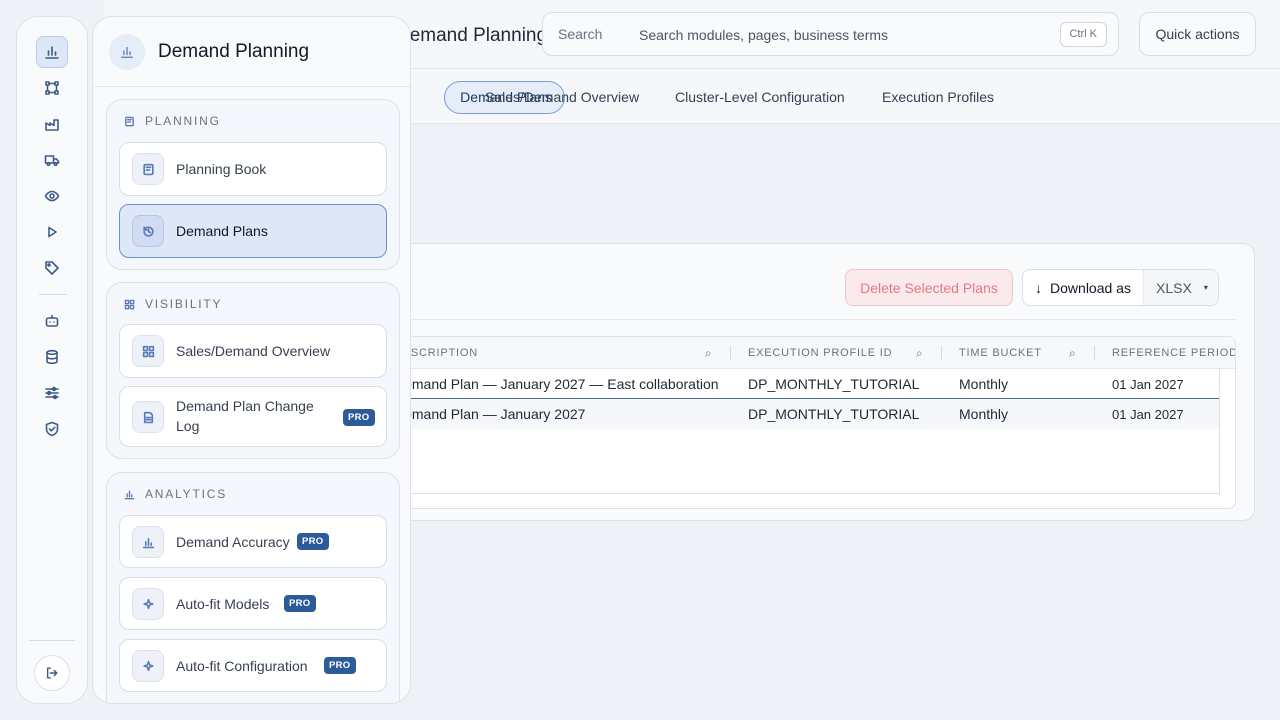 The height and width of the screenshot is (720, 1280). Describe the element at coordinates (938, 97) in the screenshot. I see `tab-execution-profiles: Execution Profiles` at that location.